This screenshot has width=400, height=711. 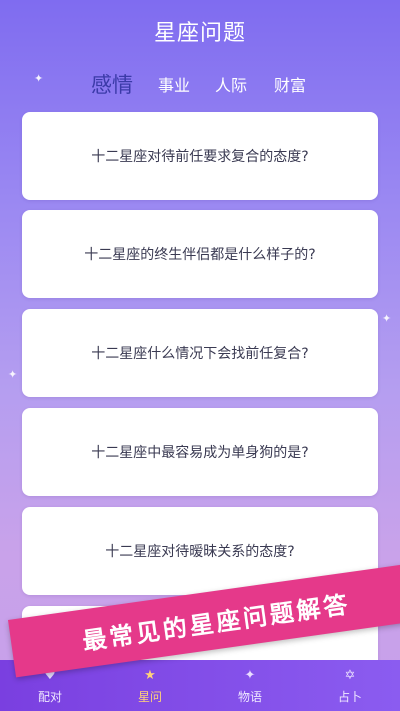 I want to click on tab-career: 事业, so click(x=174, y=84).